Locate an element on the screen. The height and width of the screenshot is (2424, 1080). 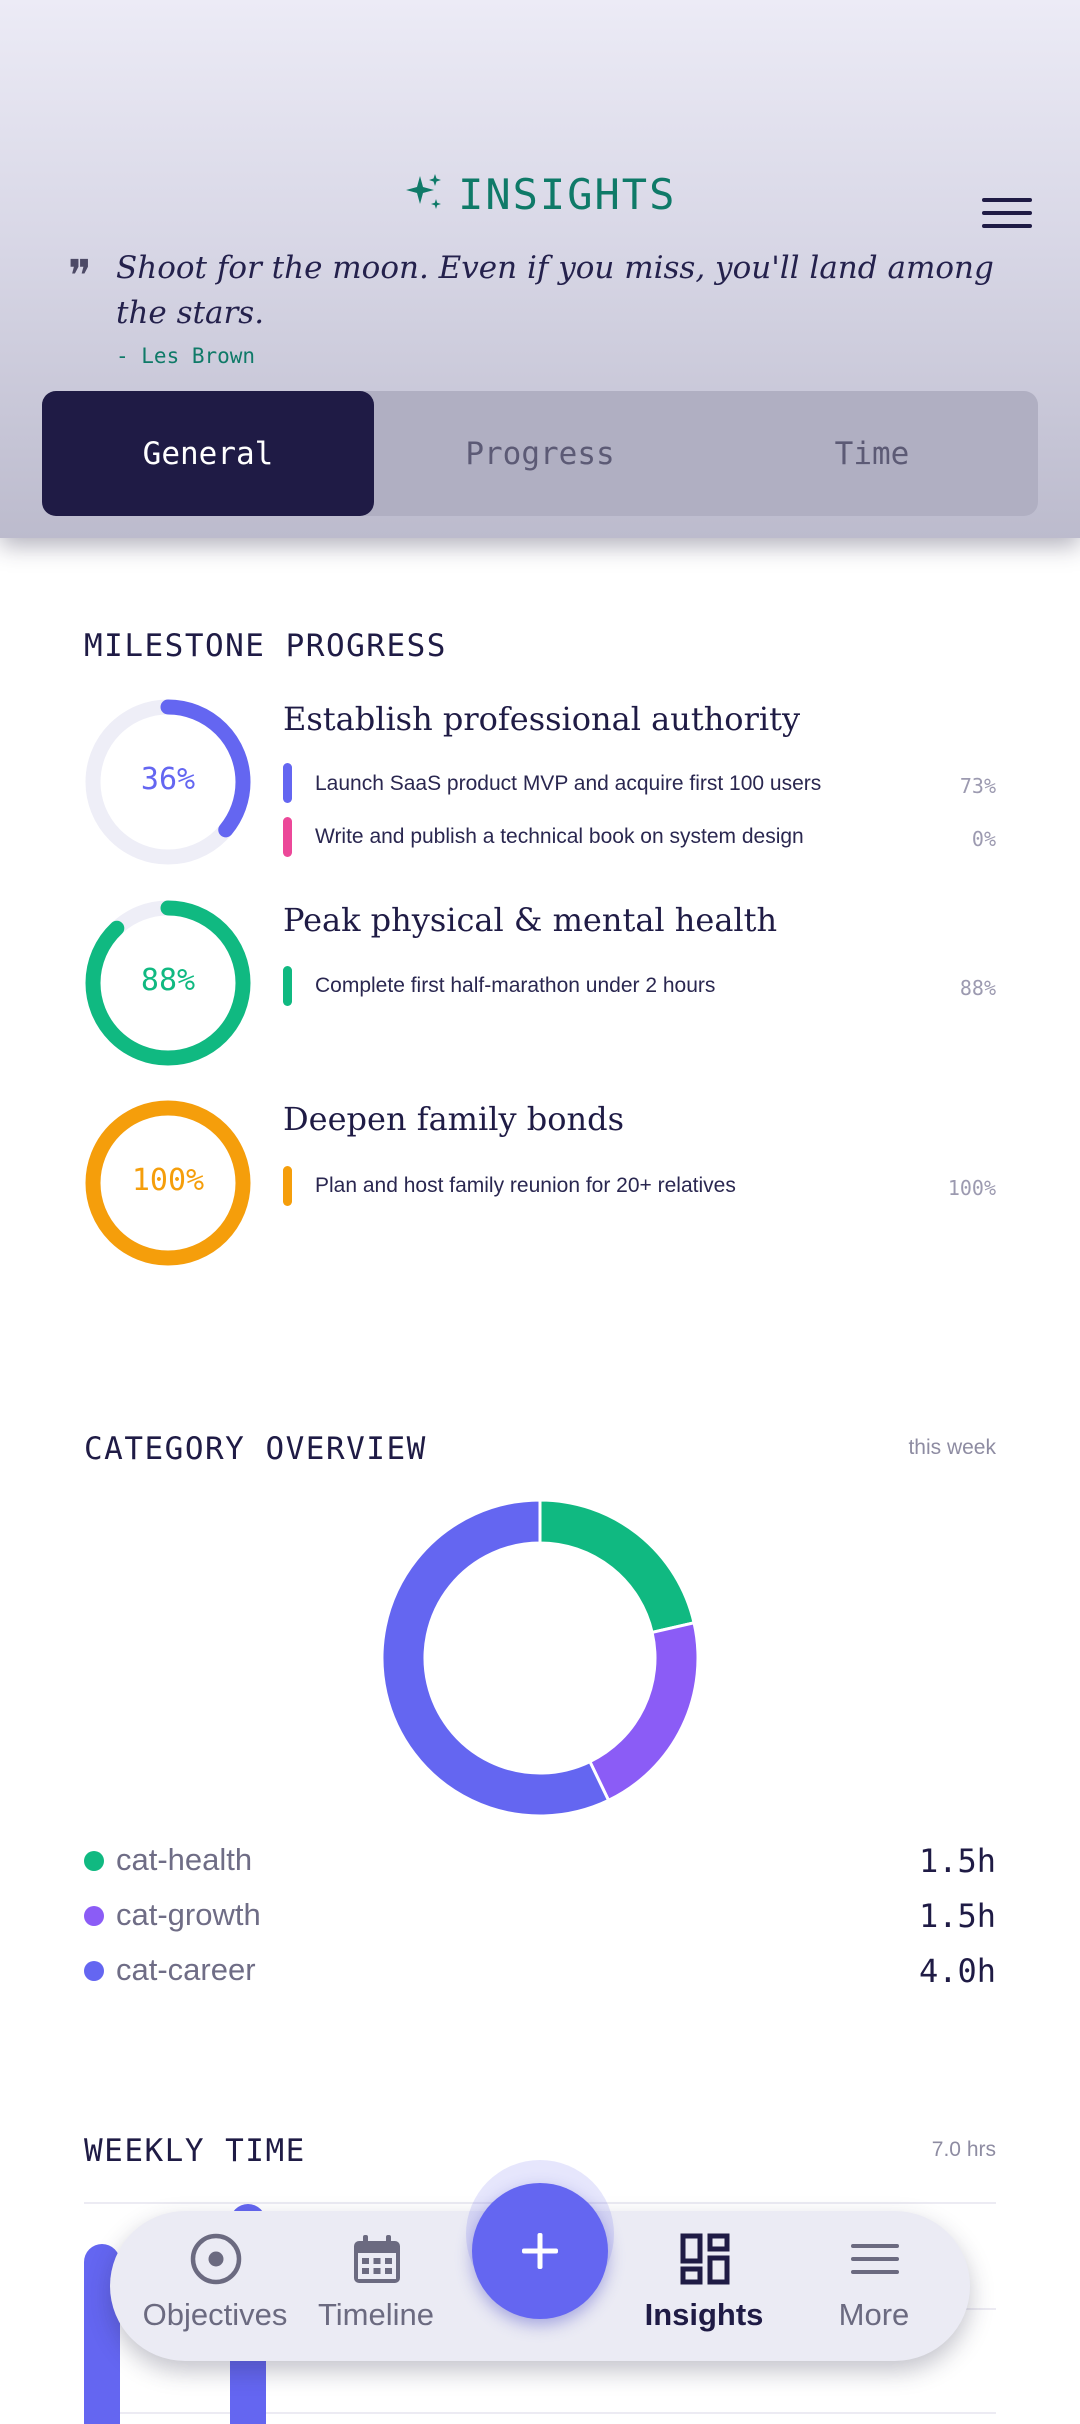
tab-progress: Progress is located at coordinates (540, 453).